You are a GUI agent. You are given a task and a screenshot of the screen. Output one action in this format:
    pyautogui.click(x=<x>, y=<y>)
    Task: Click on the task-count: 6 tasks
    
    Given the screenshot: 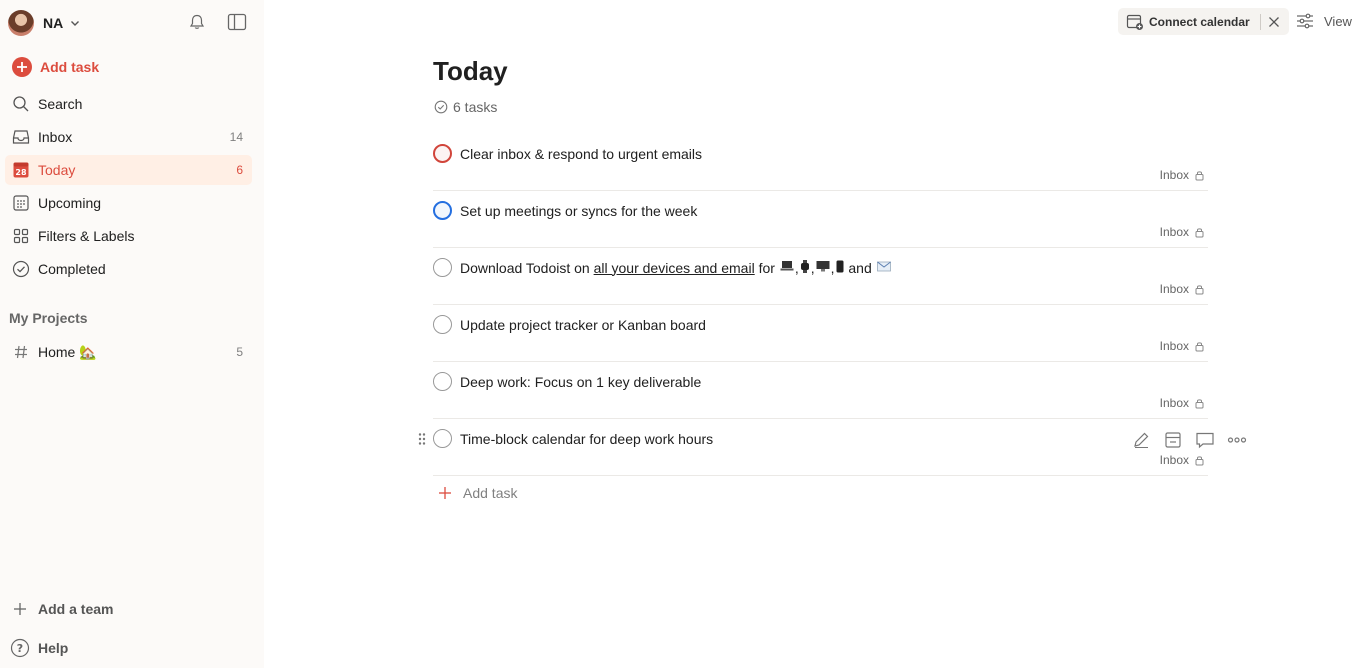 What is the action you would take?
    pyautogui.click(x=465, y=107)
    